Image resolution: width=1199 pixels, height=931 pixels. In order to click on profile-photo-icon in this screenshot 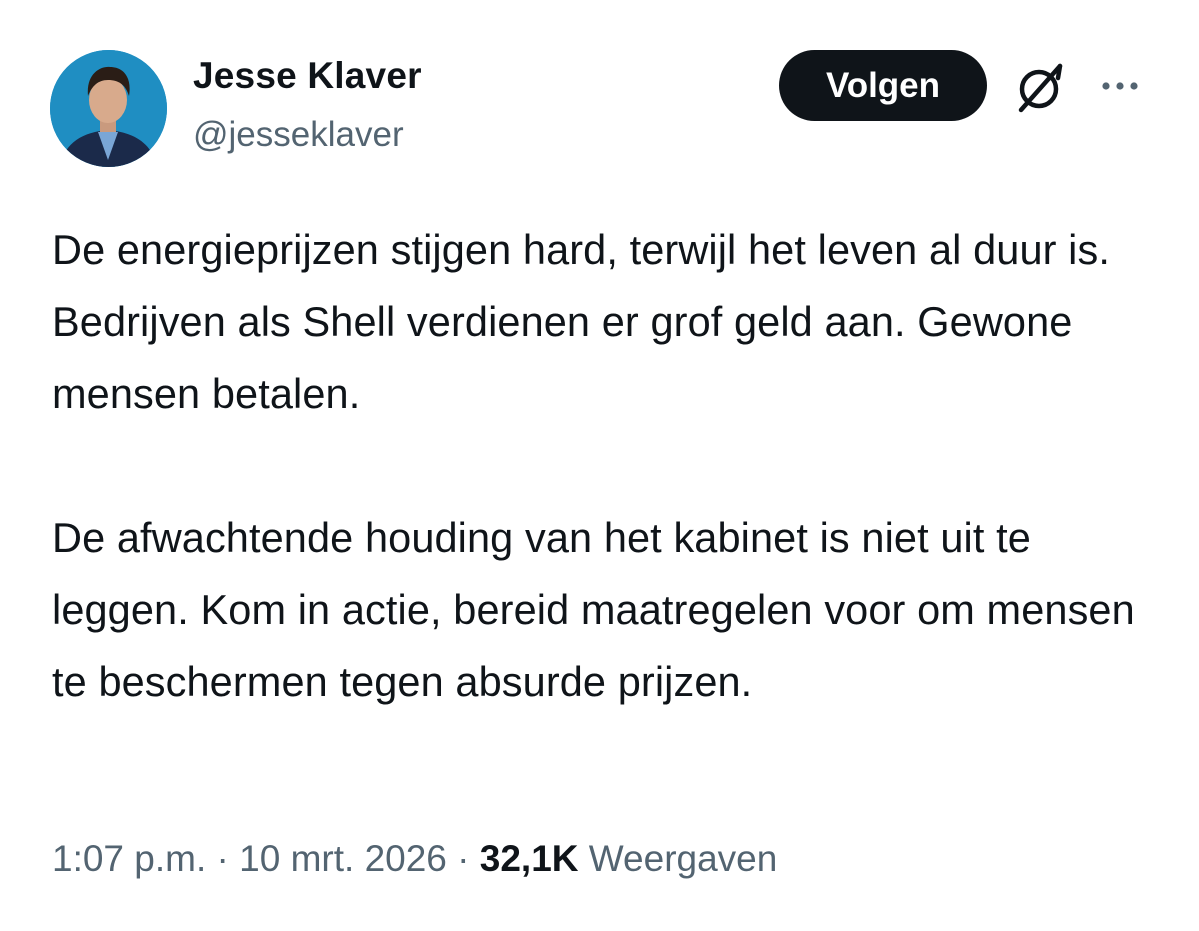, I will do `click(108, 108)`.